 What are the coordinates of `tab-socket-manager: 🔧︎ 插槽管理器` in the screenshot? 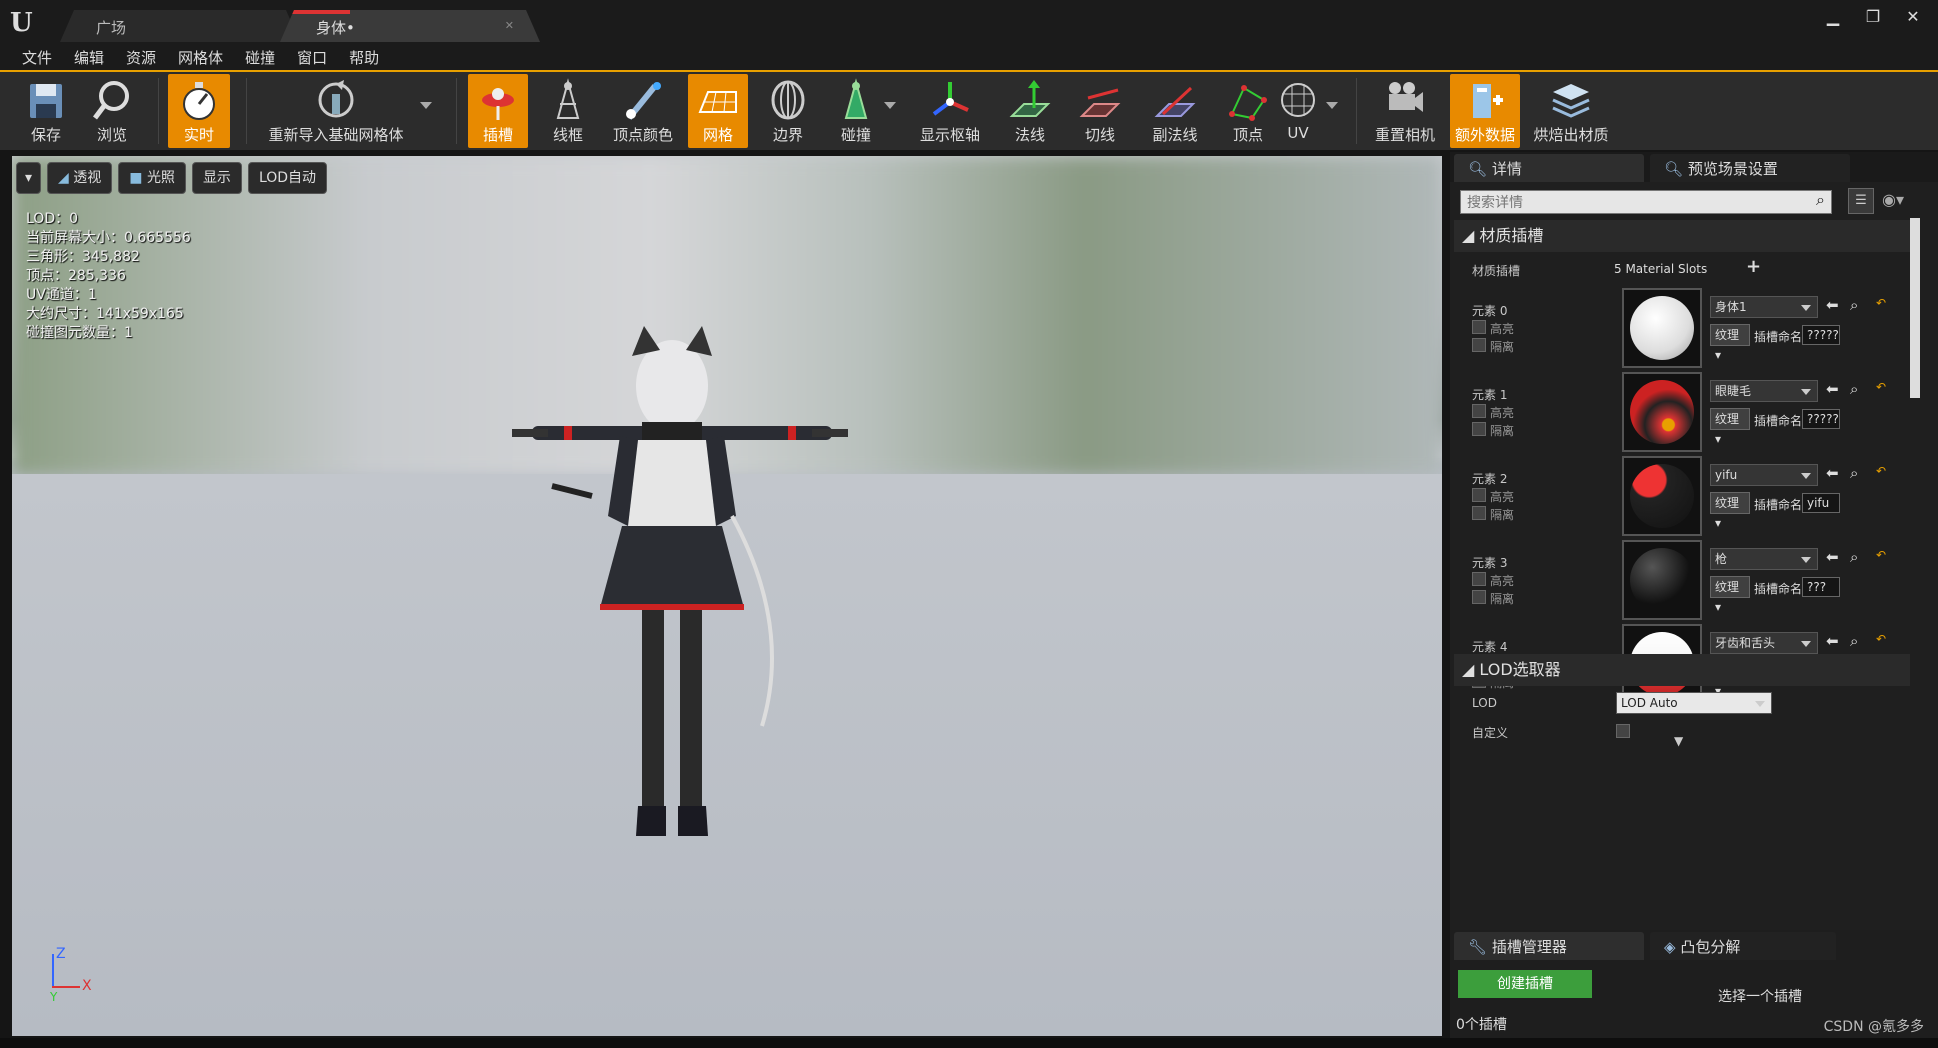 It's located at (1549, 946).